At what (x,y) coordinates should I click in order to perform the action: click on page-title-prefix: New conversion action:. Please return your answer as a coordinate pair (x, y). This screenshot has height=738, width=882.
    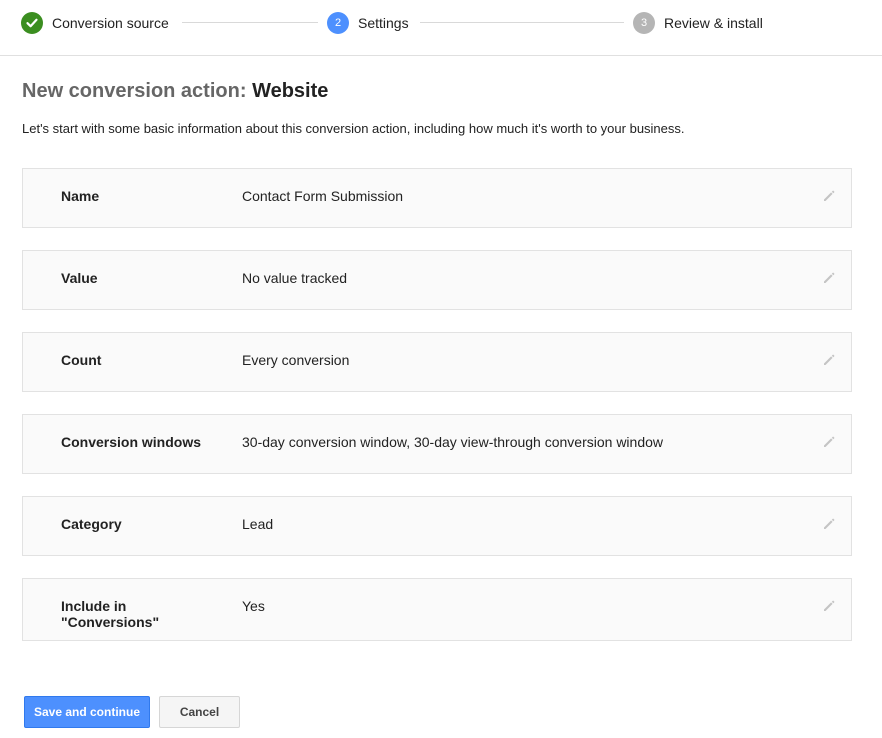
    Looking at the image, I should click on (134, 91).